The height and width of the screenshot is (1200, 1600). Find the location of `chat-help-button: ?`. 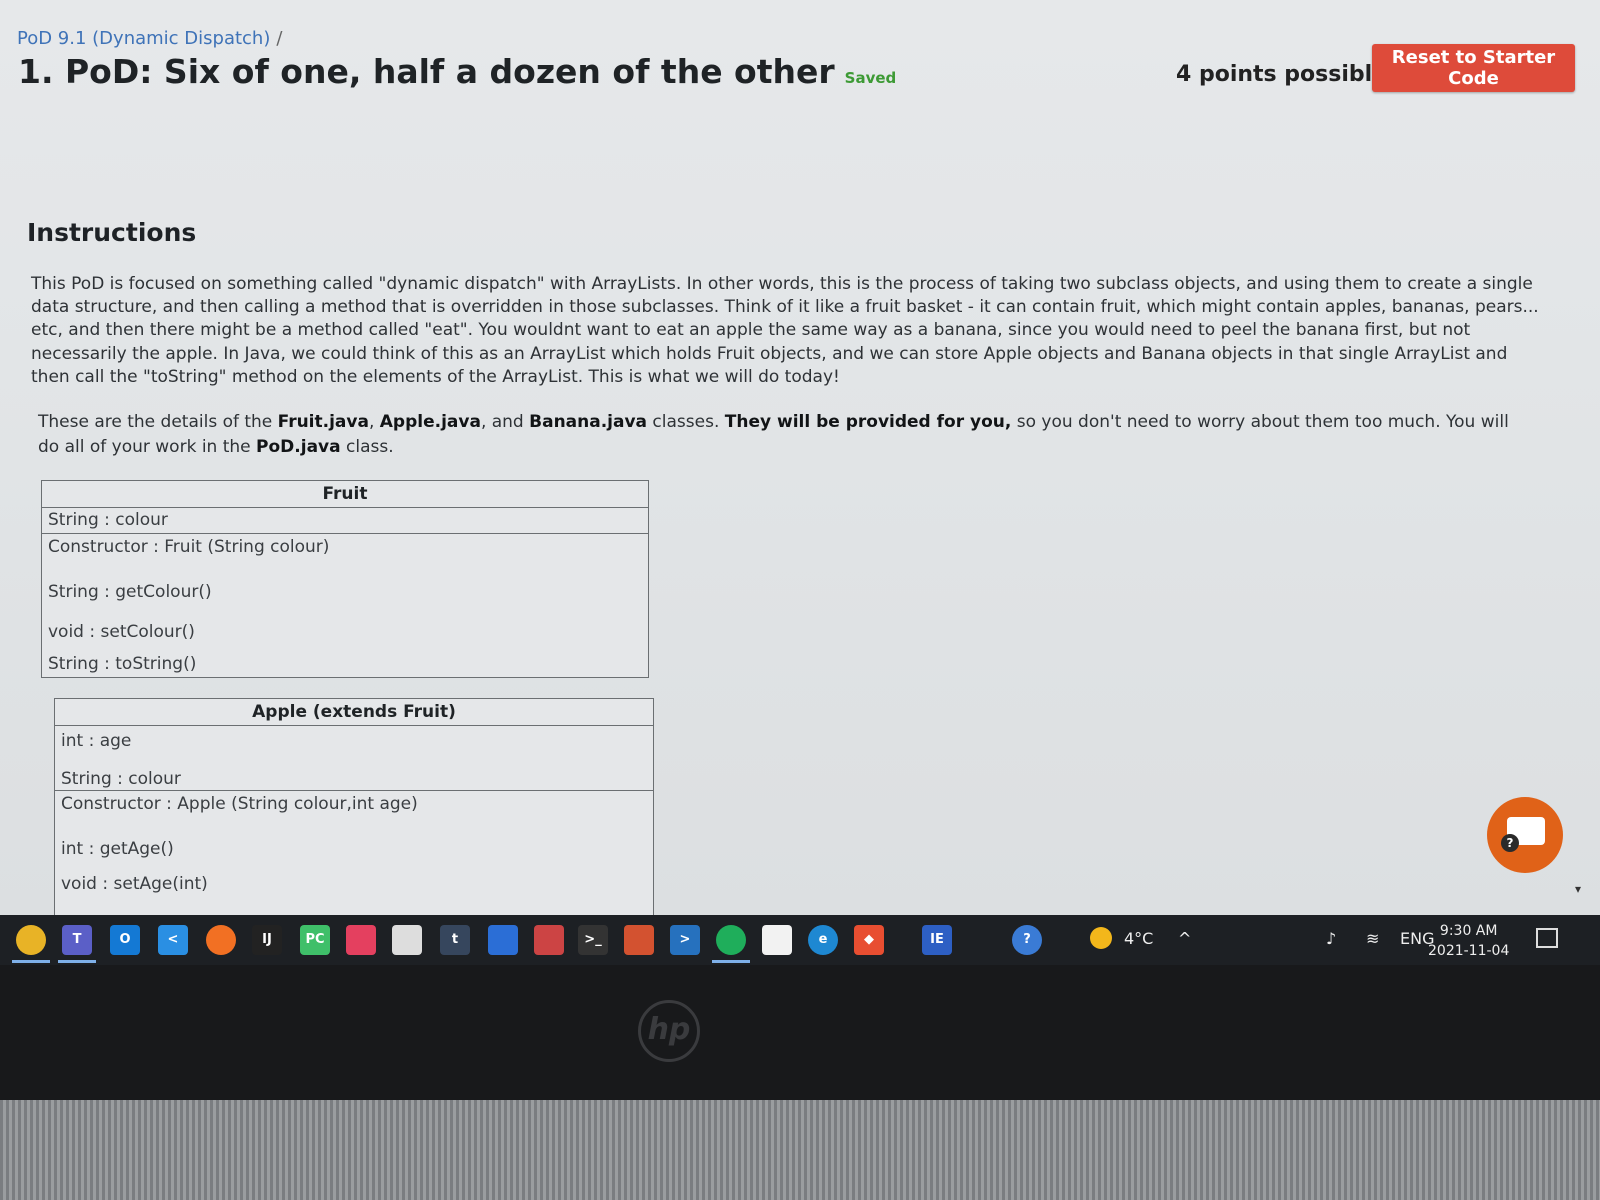

chat-help-button: ? is located at coordinates (1525, 835).